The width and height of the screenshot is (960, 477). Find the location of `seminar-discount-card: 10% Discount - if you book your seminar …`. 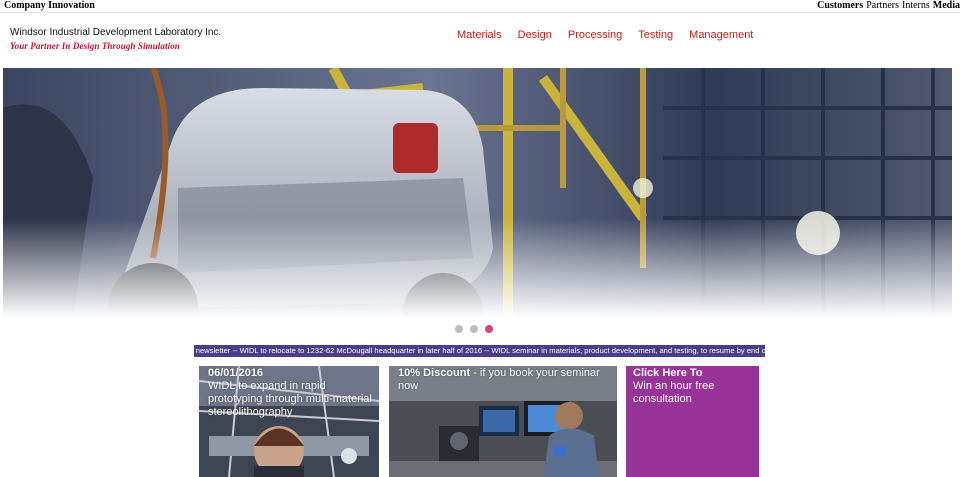

seminar-discount-card: 10% Discount - if you book your seminar … is located at coordinates (503, 421).